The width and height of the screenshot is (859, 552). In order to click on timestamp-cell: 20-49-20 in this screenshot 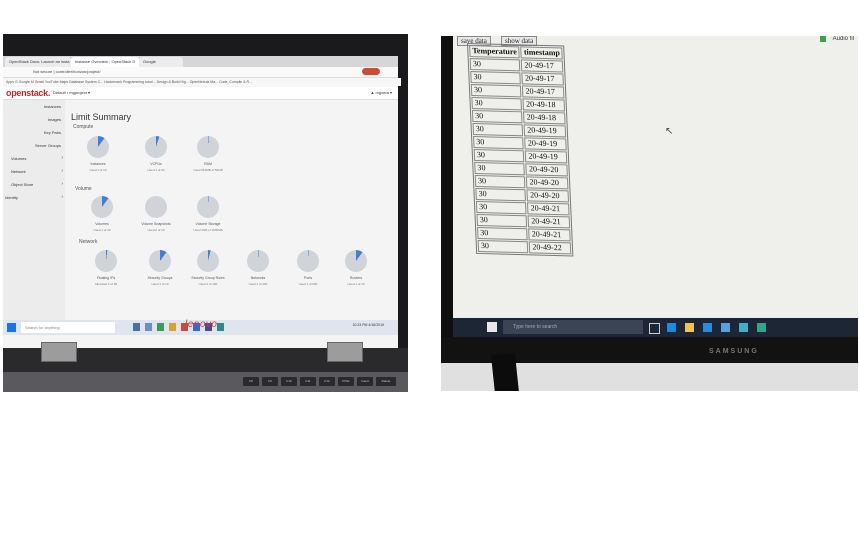, I will do `click(548, 196)`.